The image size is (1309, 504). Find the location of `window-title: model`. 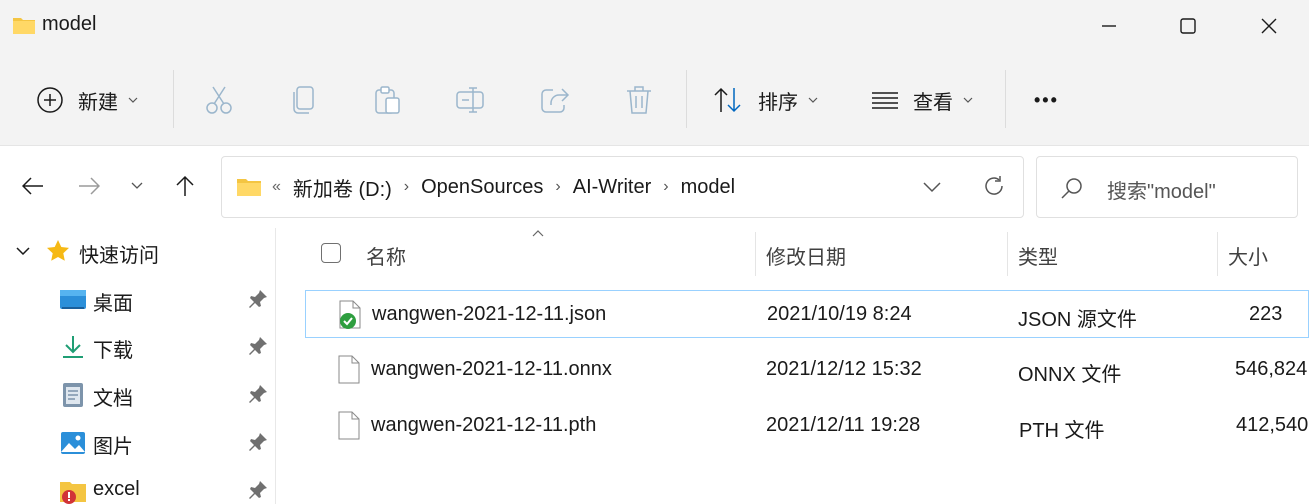

window-title: model is located at coordinates (69, 24).